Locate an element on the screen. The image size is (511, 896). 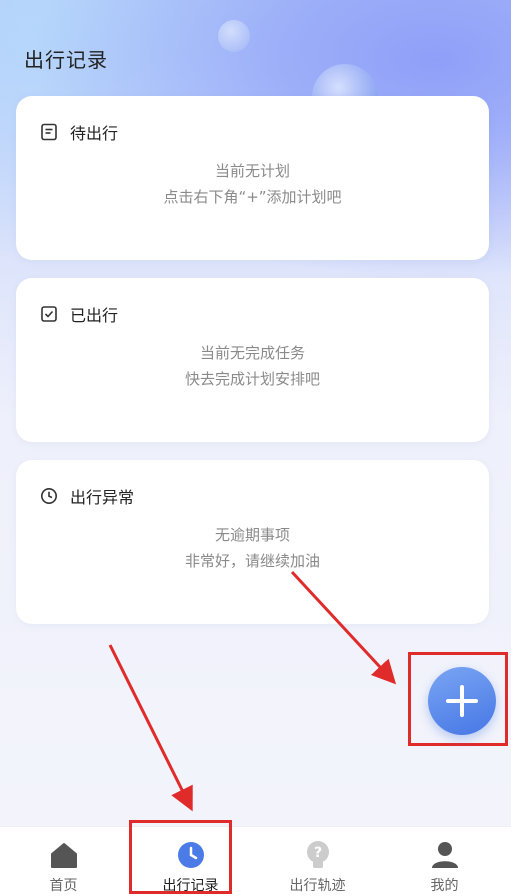
clock-icon is located at coordinates (49, 496).